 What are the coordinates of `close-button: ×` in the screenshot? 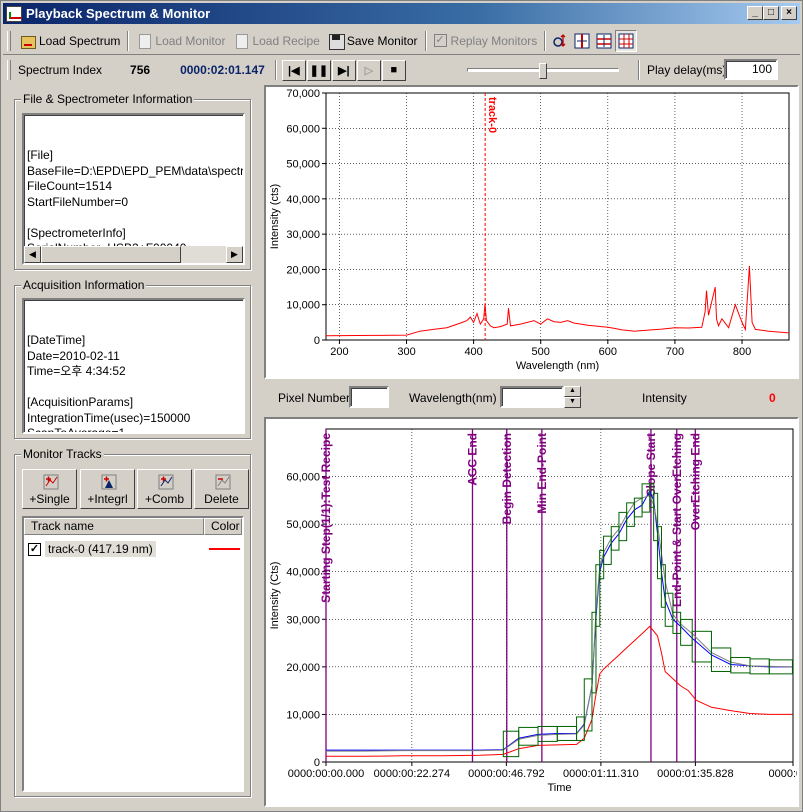 It's located at (789, 13).